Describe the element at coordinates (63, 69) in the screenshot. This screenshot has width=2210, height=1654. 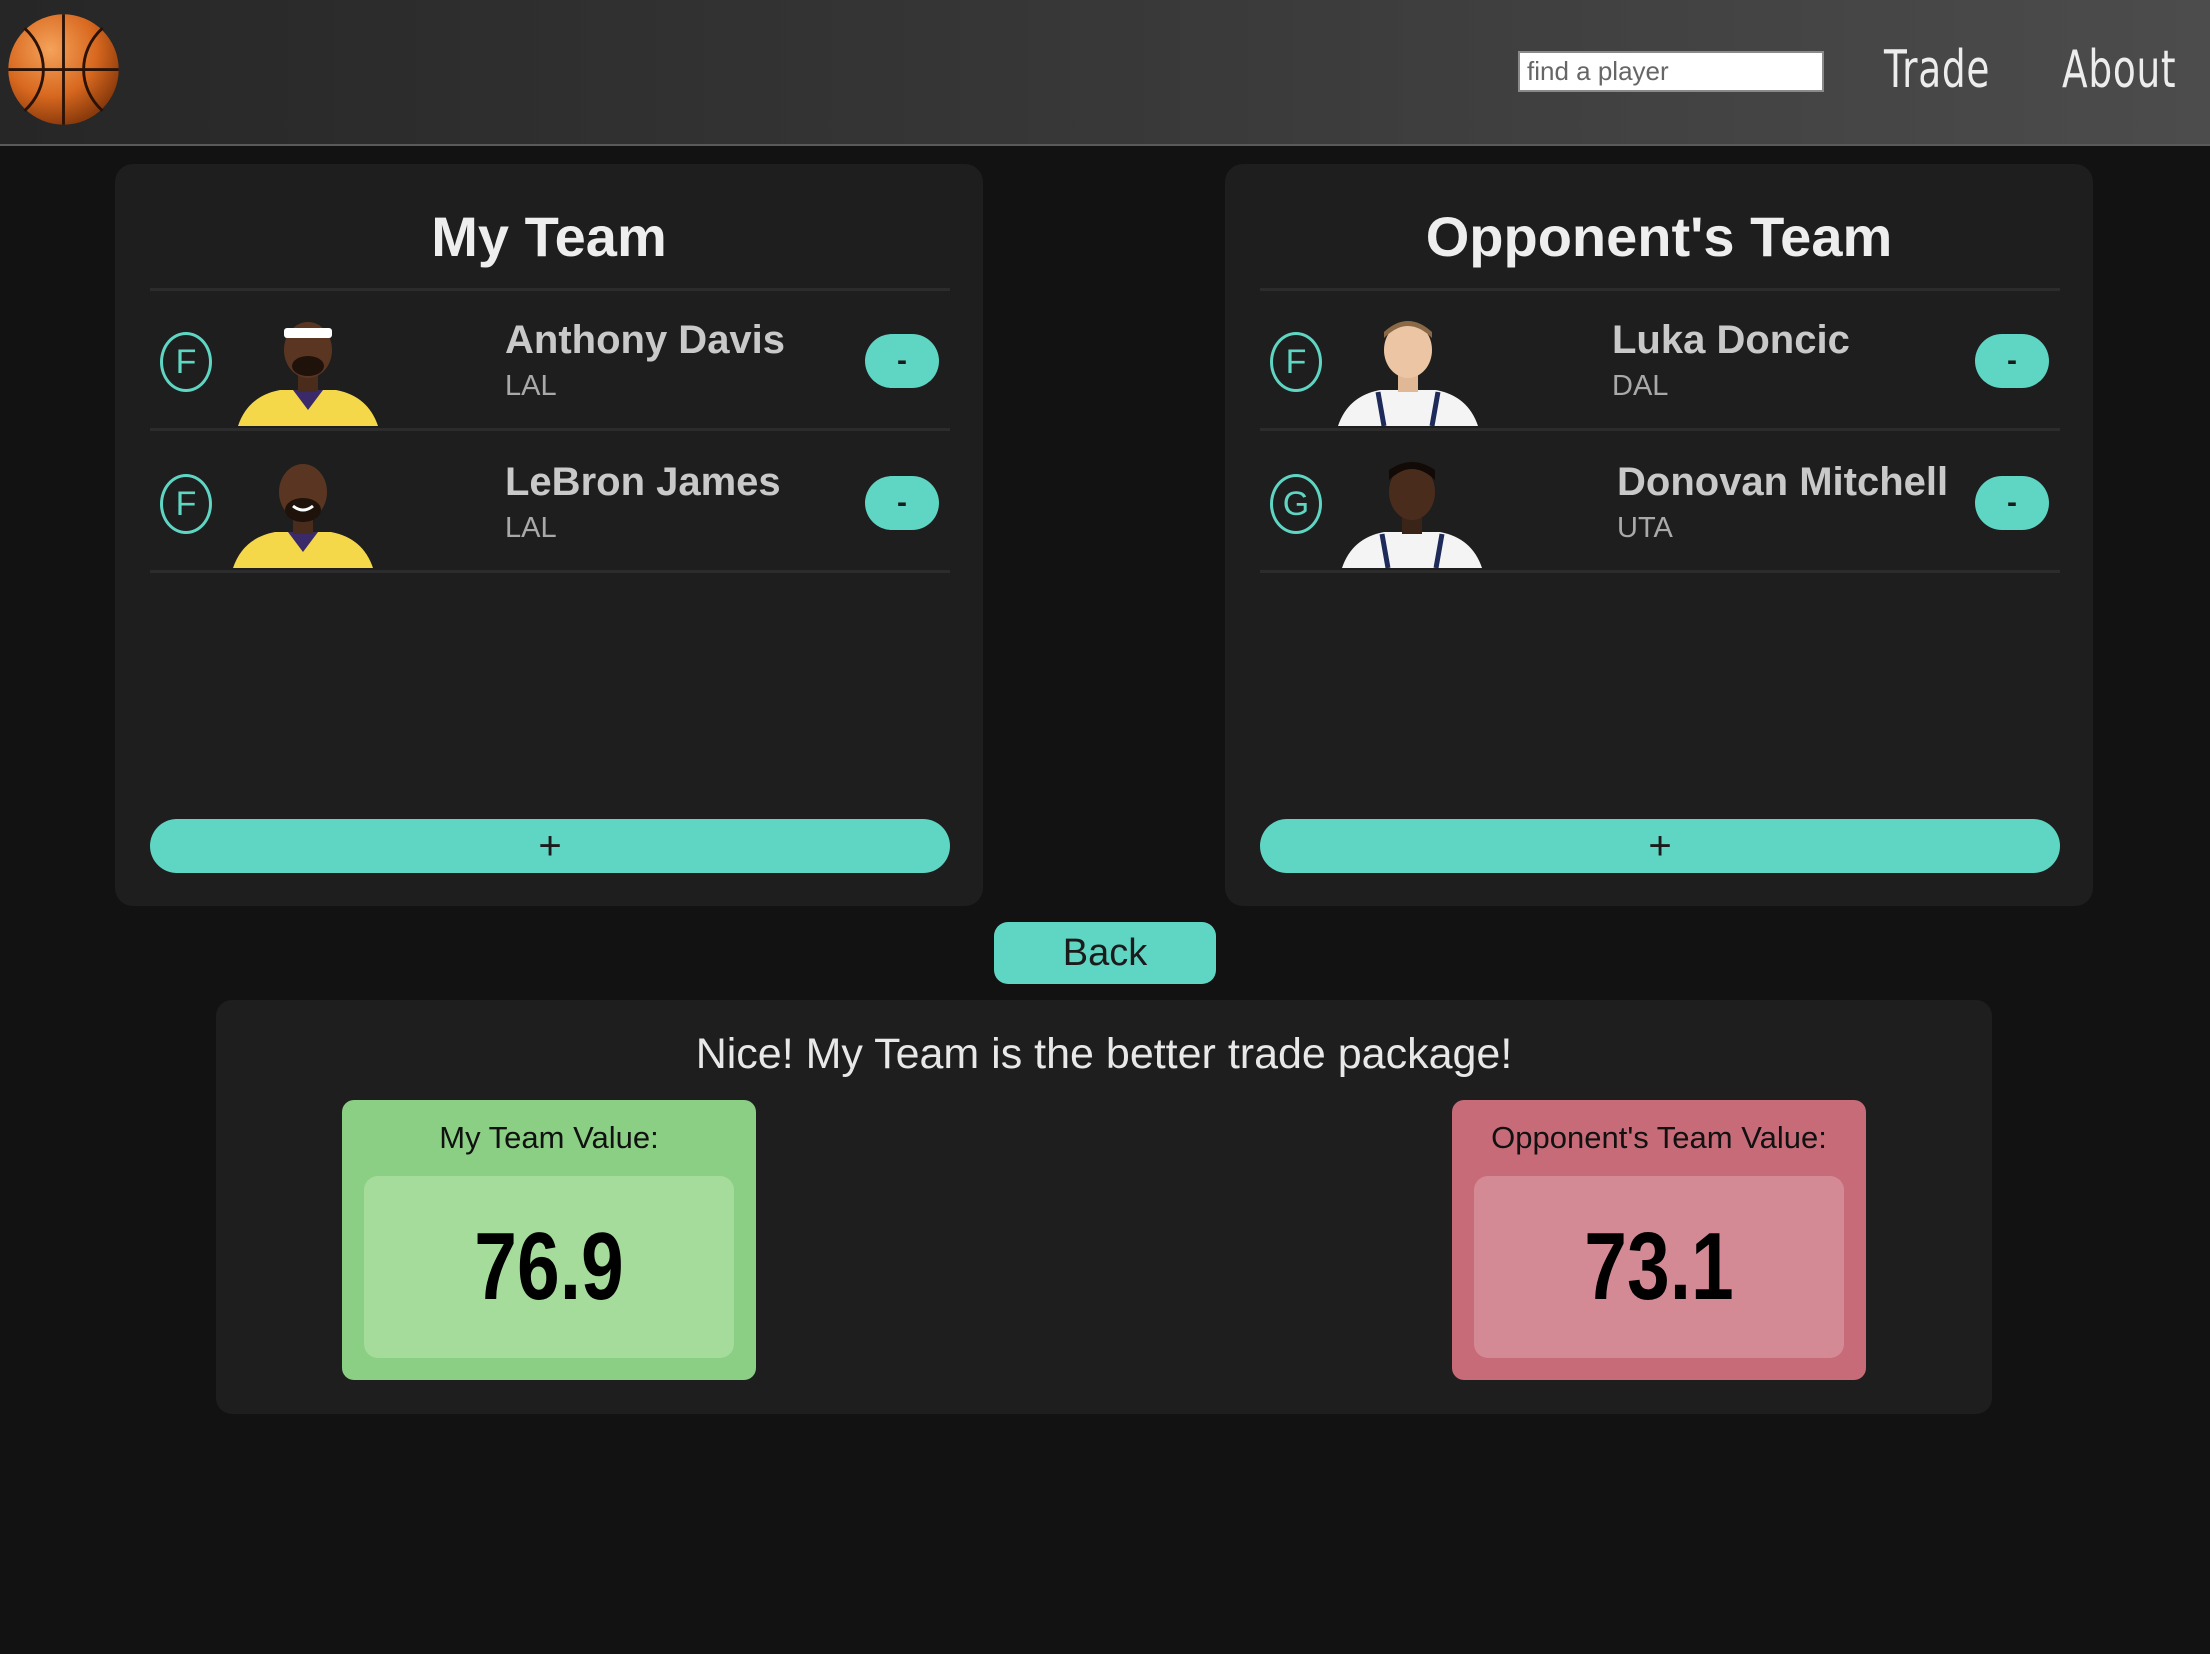
I see `basketball-icon` at that location.